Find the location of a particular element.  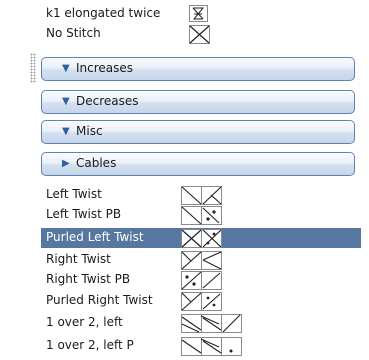

purled-right-twist-symbol-icon is located at coordinates (202, 303).